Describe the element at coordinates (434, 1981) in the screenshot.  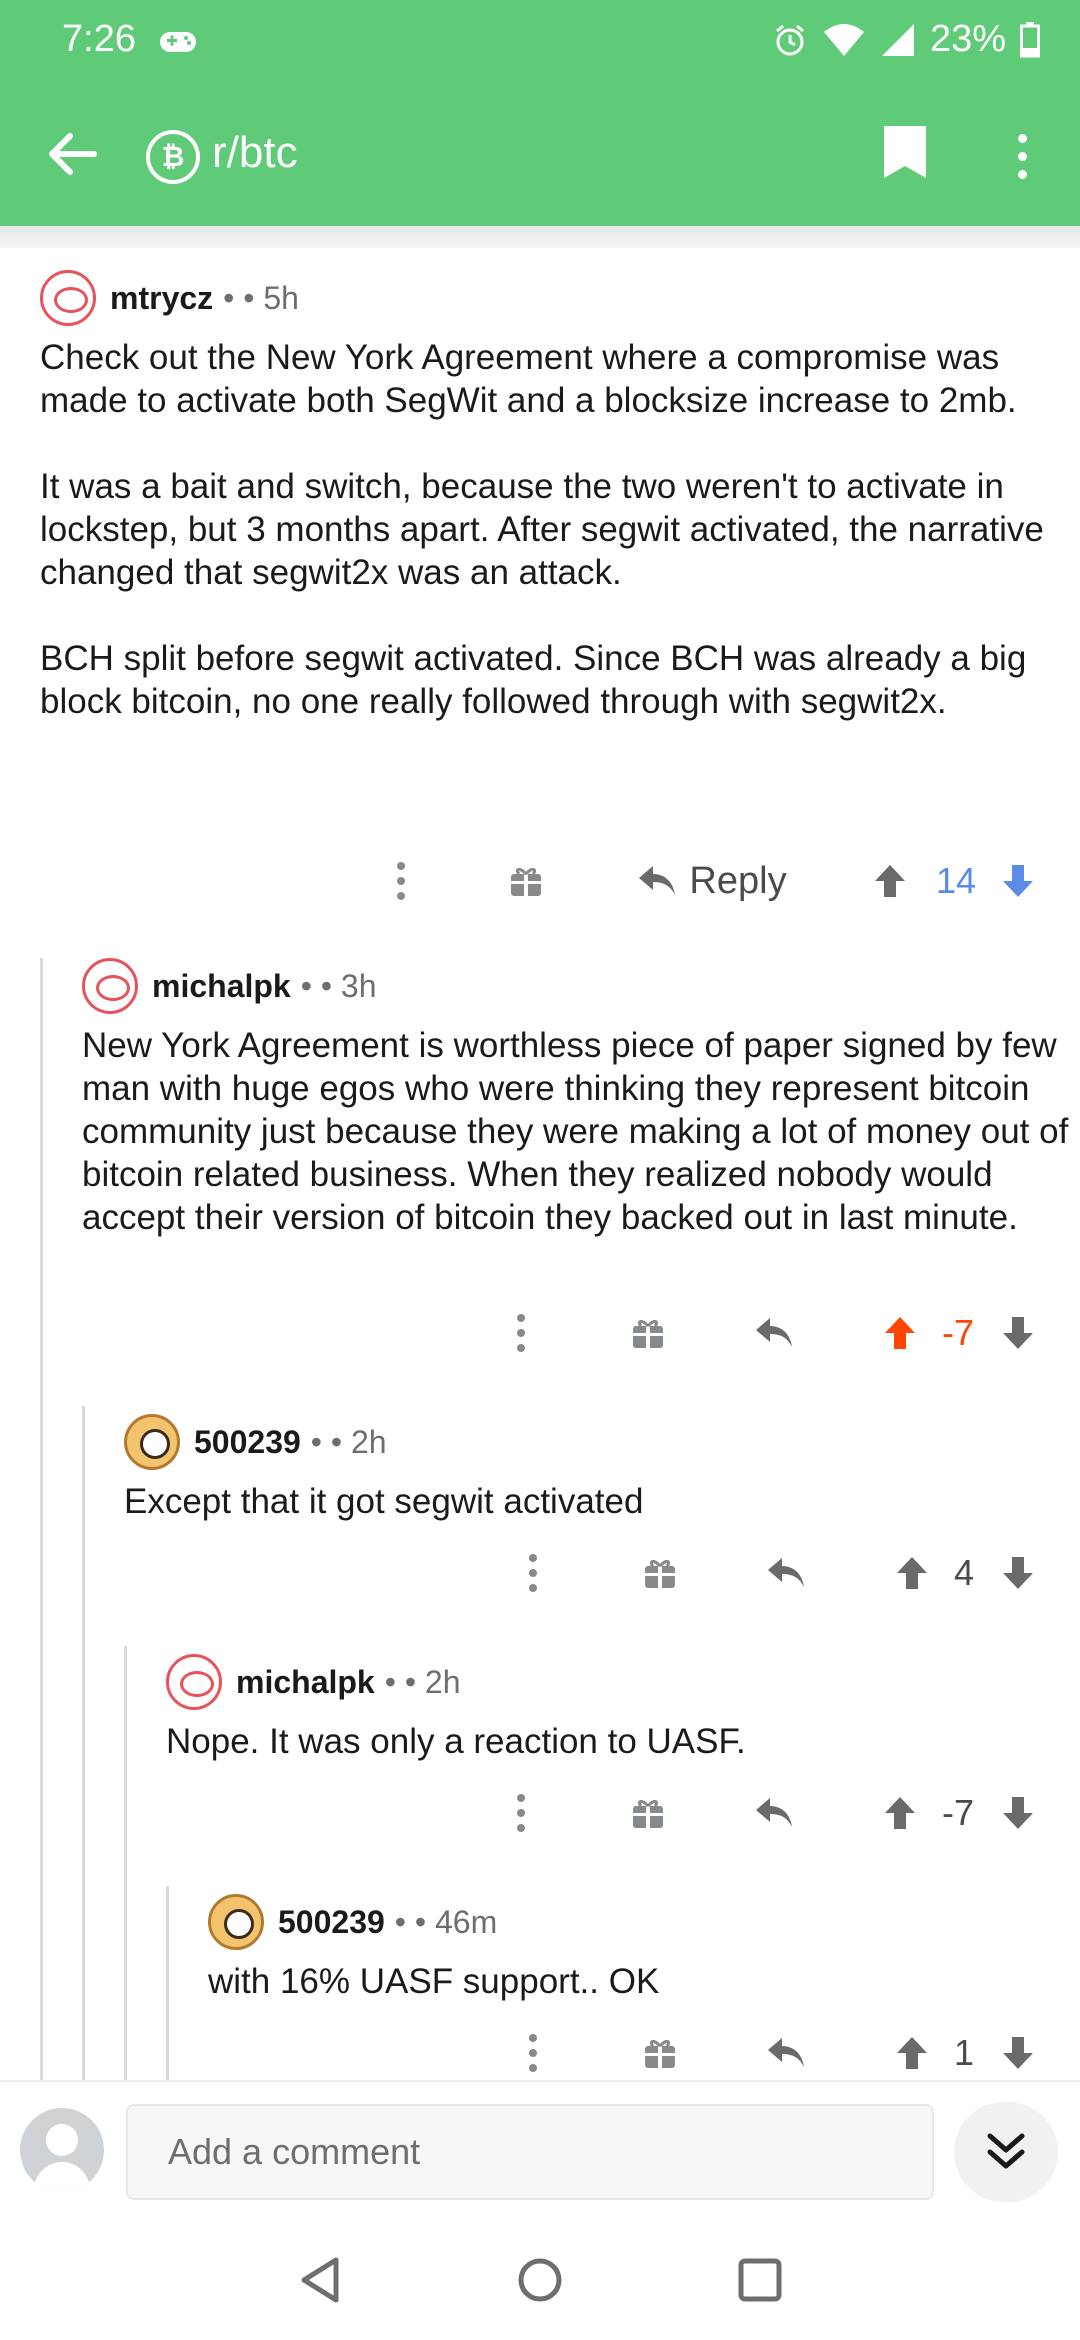
I see `comment-paragraph: with 16% UASF support.. OK` at that location.